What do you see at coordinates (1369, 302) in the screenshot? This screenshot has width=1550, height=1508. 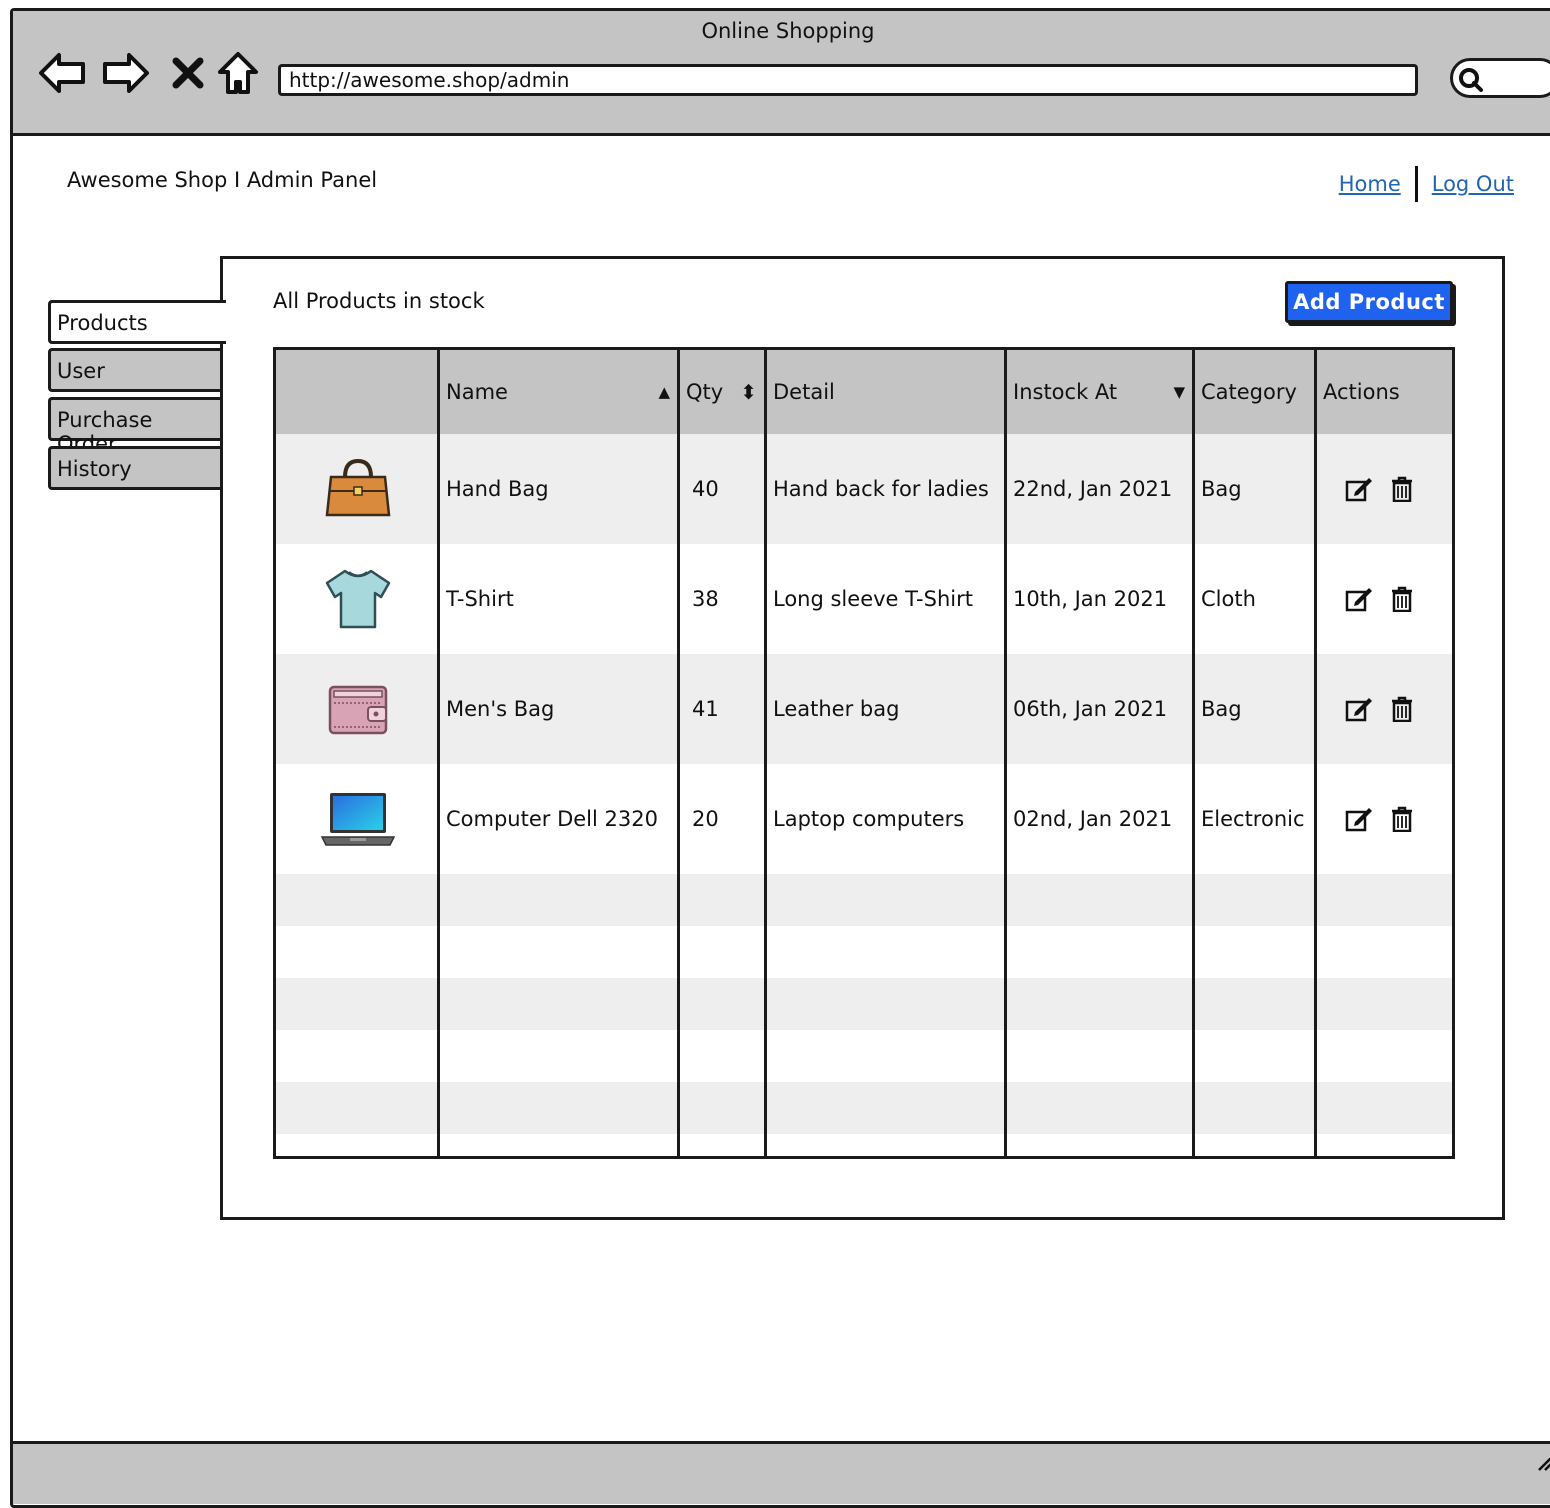 I see `add-product-button: Add Product` at bounding box center [1369, 302].